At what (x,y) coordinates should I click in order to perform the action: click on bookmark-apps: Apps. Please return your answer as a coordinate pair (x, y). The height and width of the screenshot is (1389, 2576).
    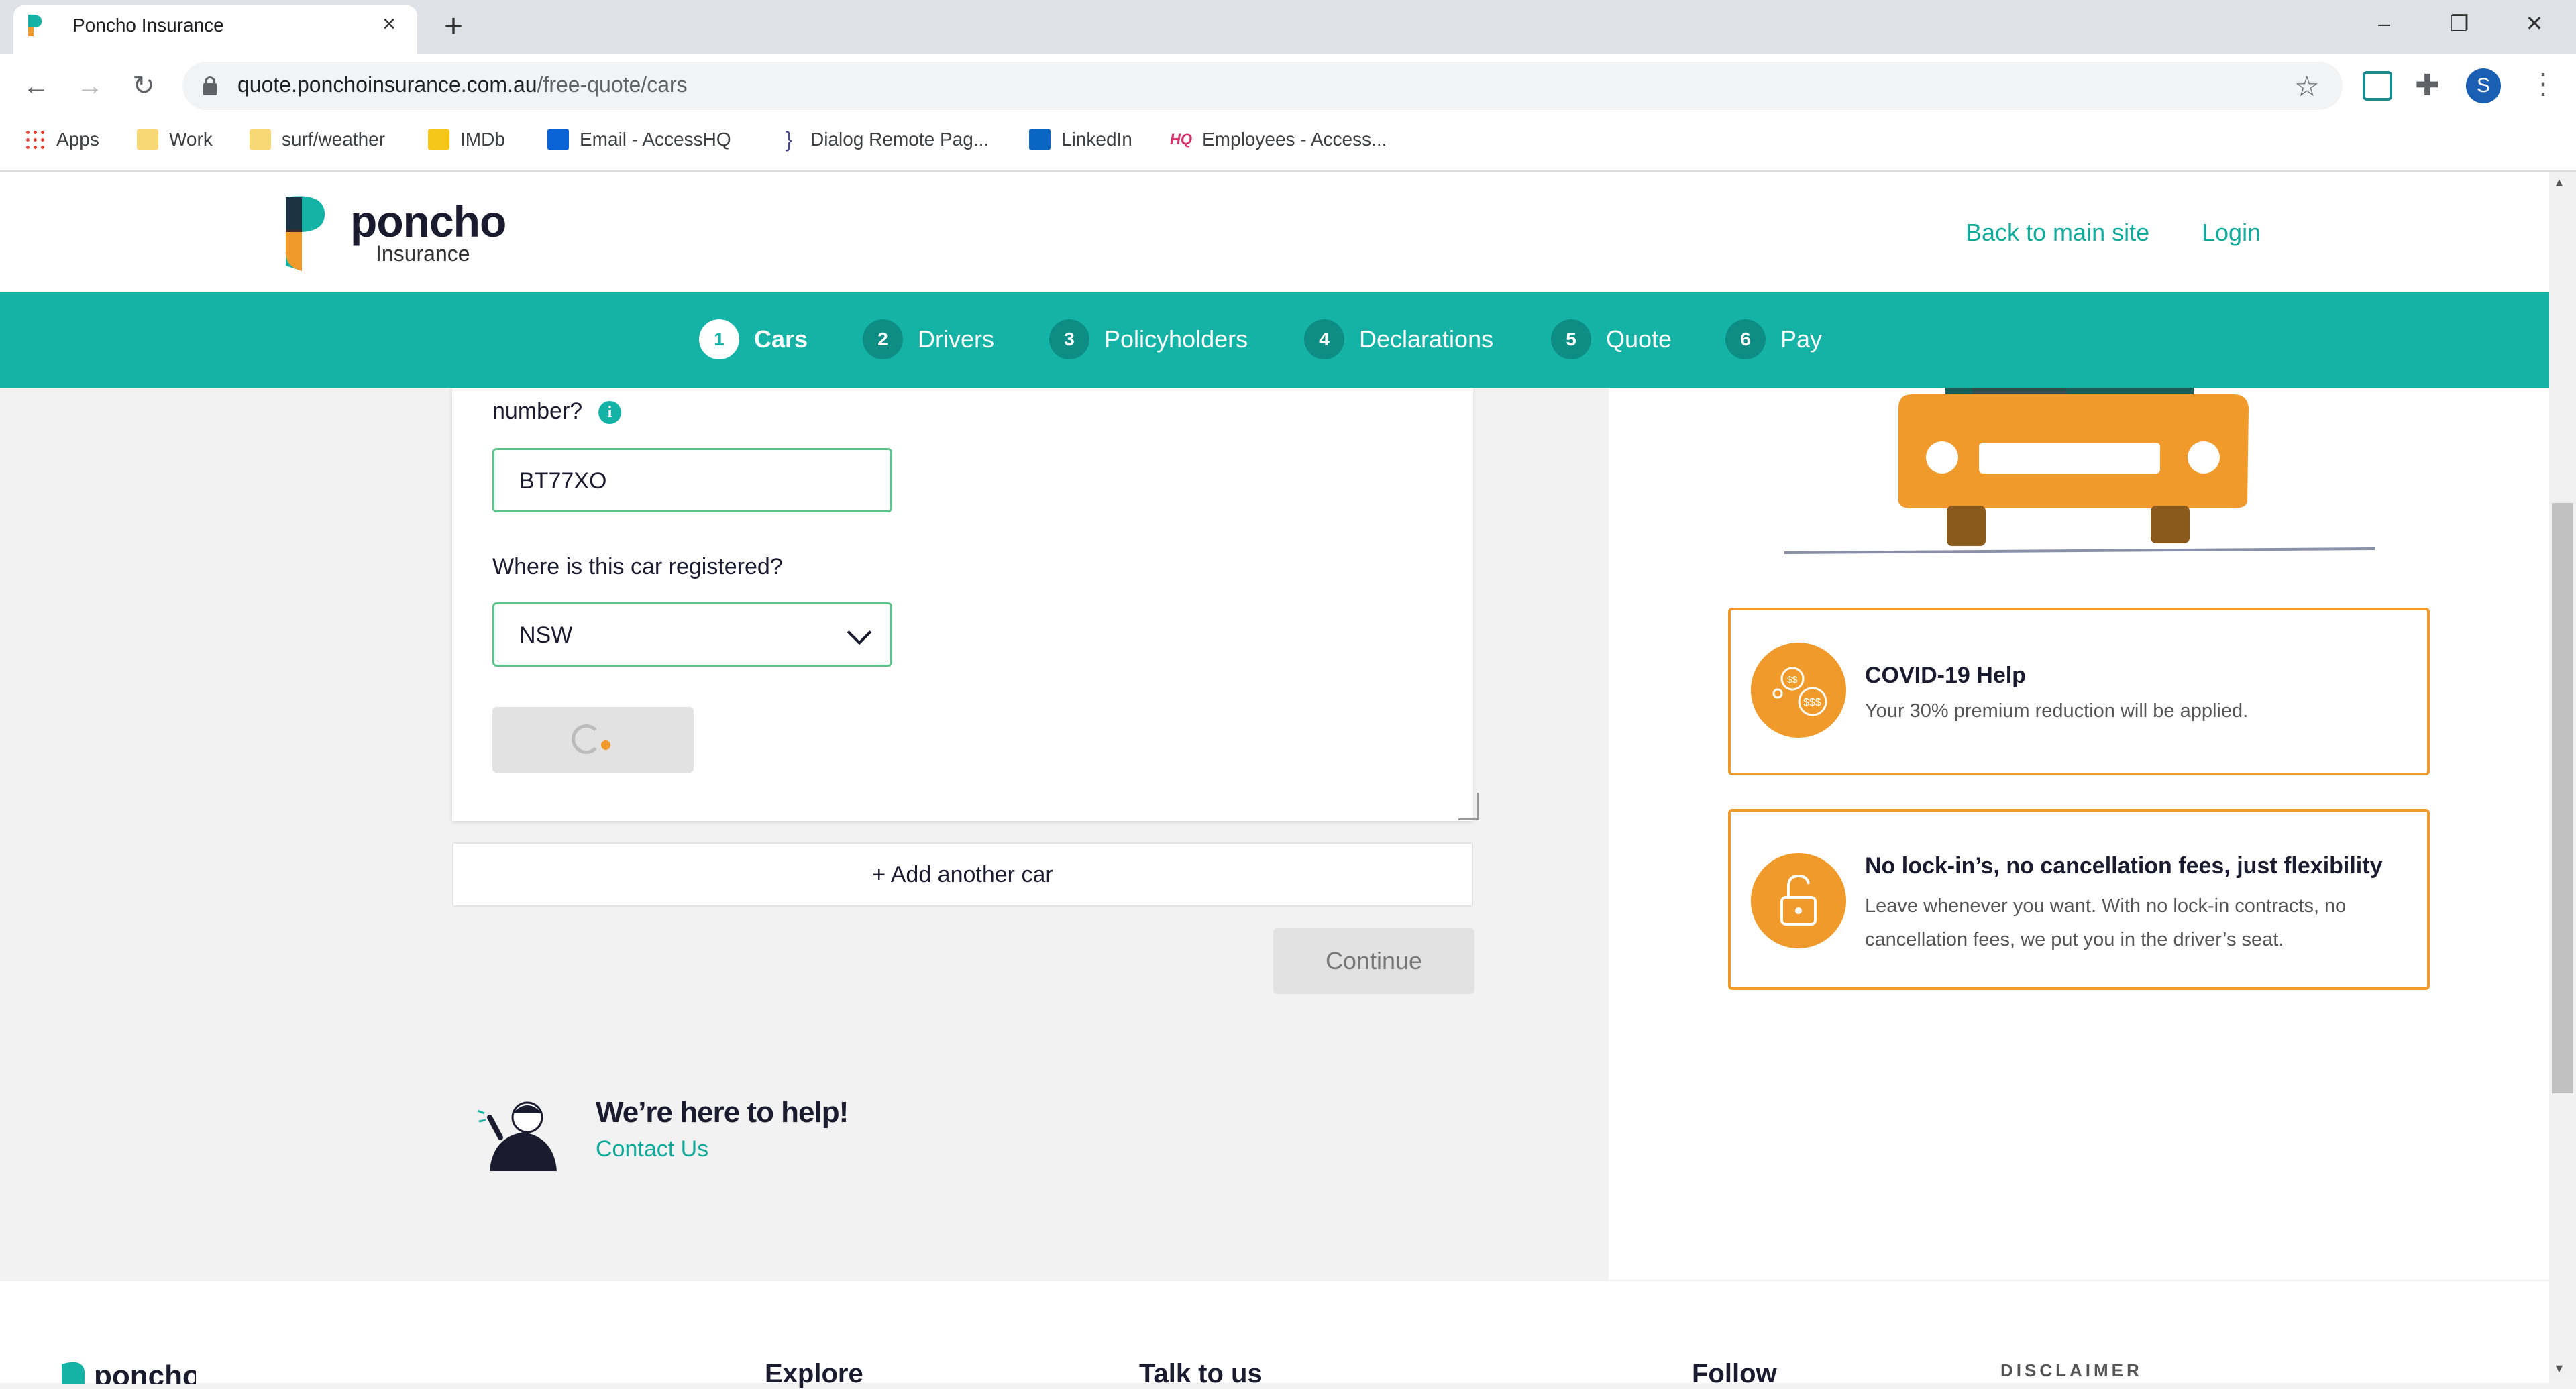
    Looking at the image, I should click on (61, 140).